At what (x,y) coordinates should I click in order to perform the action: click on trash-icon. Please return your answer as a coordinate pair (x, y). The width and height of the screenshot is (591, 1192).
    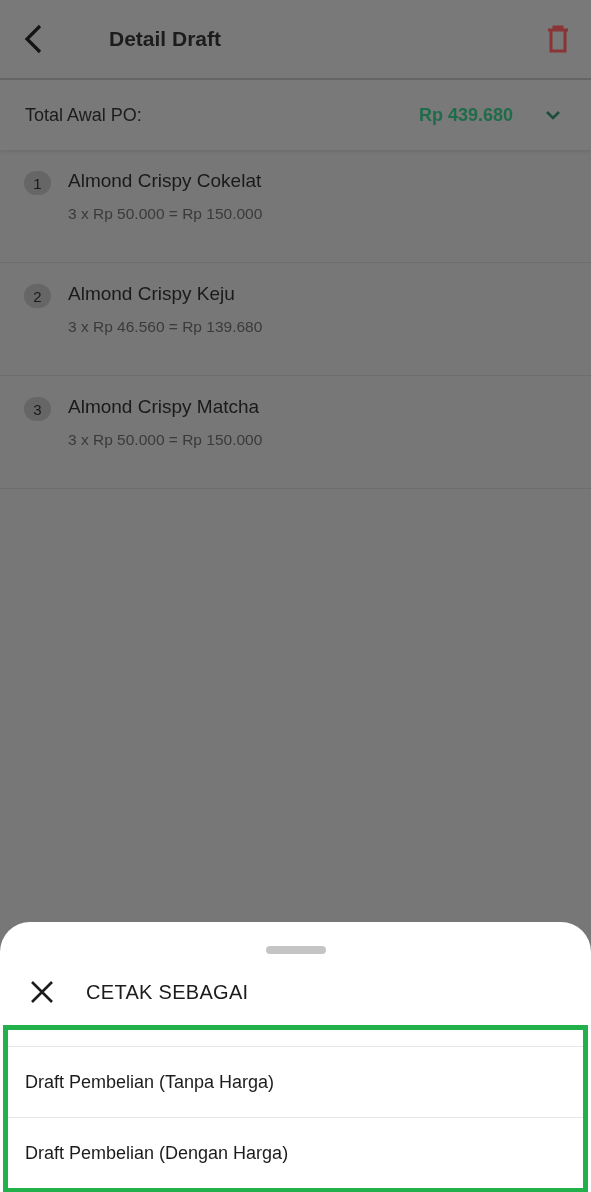
    Looking at the image, I should click on (558, 39).